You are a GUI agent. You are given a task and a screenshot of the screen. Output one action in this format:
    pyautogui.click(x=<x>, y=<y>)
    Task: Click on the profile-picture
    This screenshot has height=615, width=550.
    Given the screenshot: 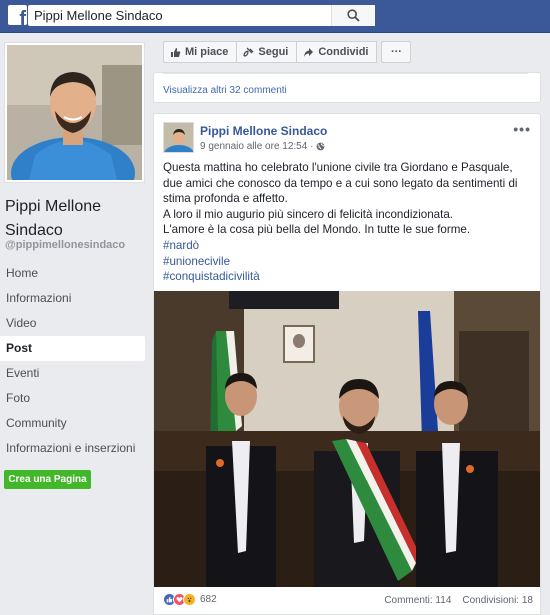 What is the action you would take?
    pyautogui.click(x=74, y=112)
    